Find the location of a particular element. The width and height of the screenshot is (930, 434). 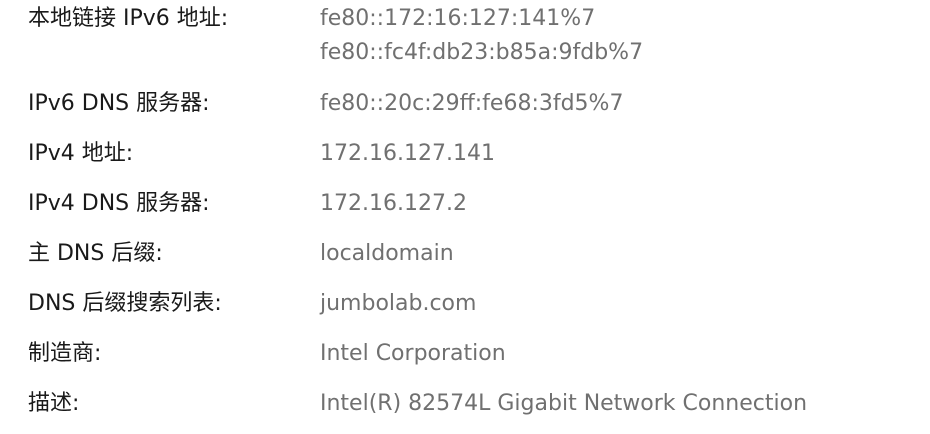

property-value: localdomain is located at coordinates (387, 254).